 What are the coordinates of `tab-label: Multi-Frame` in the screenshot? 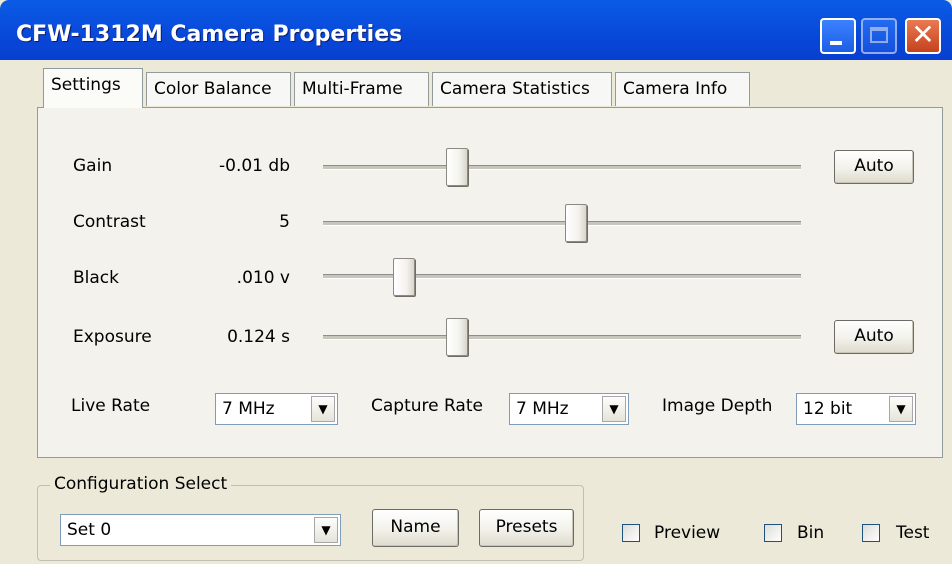 It's located at (352, 89).